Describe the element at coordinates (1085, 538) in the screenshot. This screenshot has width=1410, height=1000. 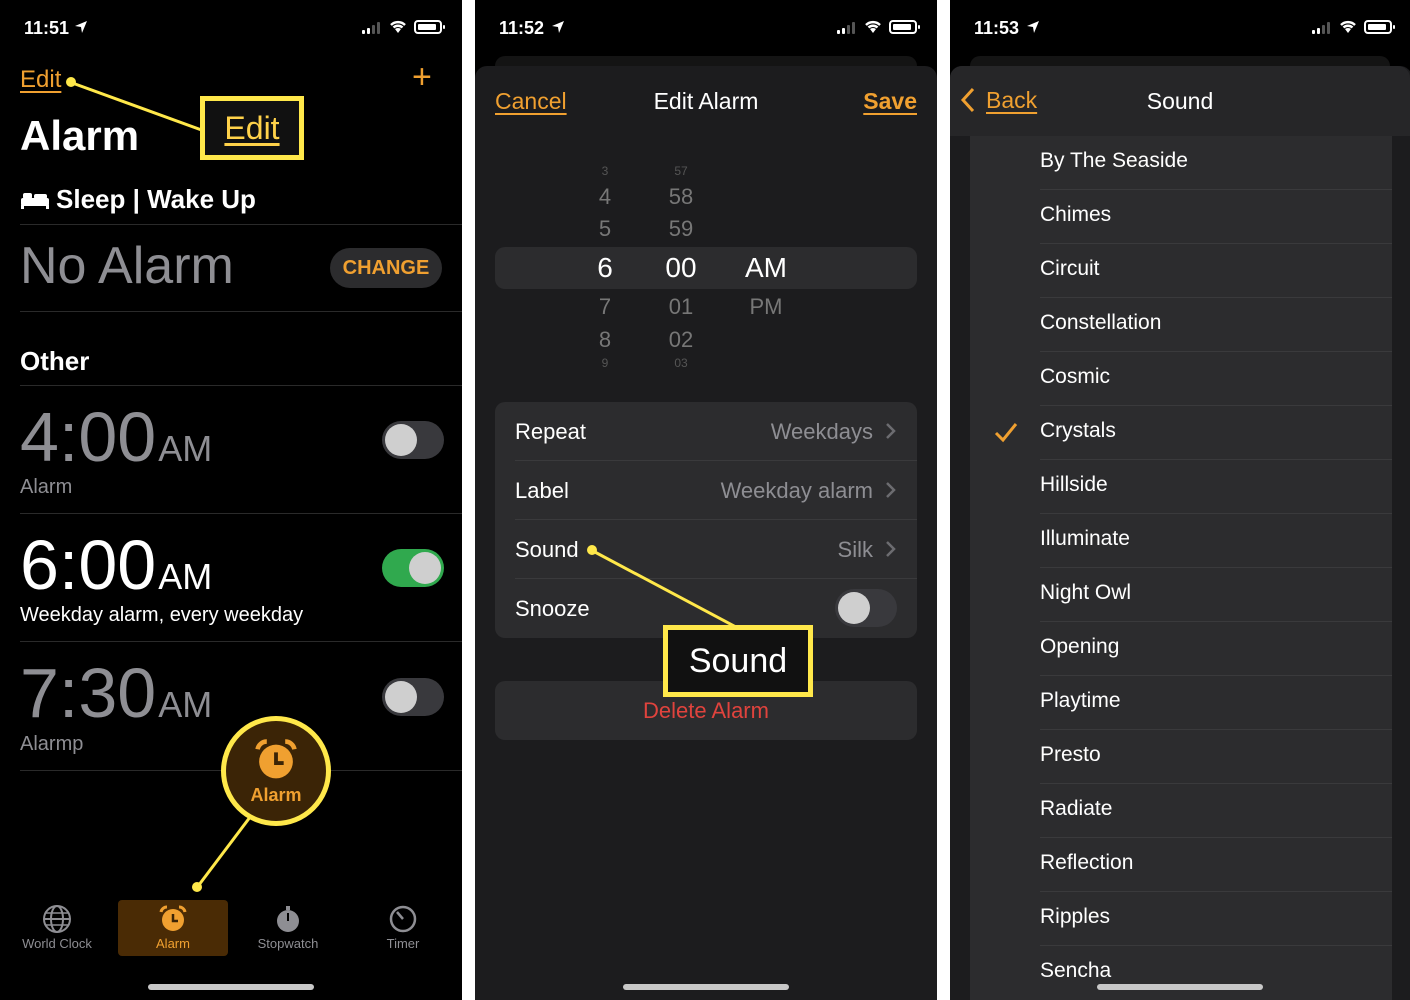
I see `sound-name: Illuminate` at that location.